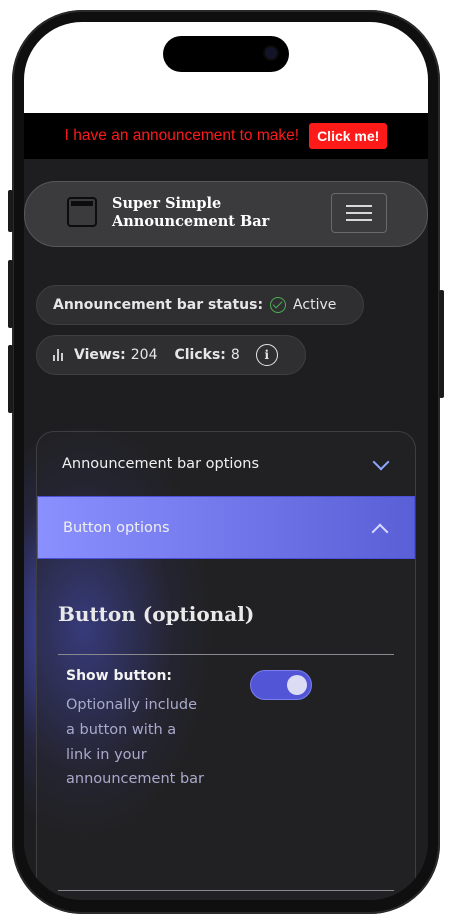 The width and height of the screenshot is (450, 920). Describe the element at coordinates (191, 221) in the screenshot. I see `app-title-line2: Announcement Bar` at that location.